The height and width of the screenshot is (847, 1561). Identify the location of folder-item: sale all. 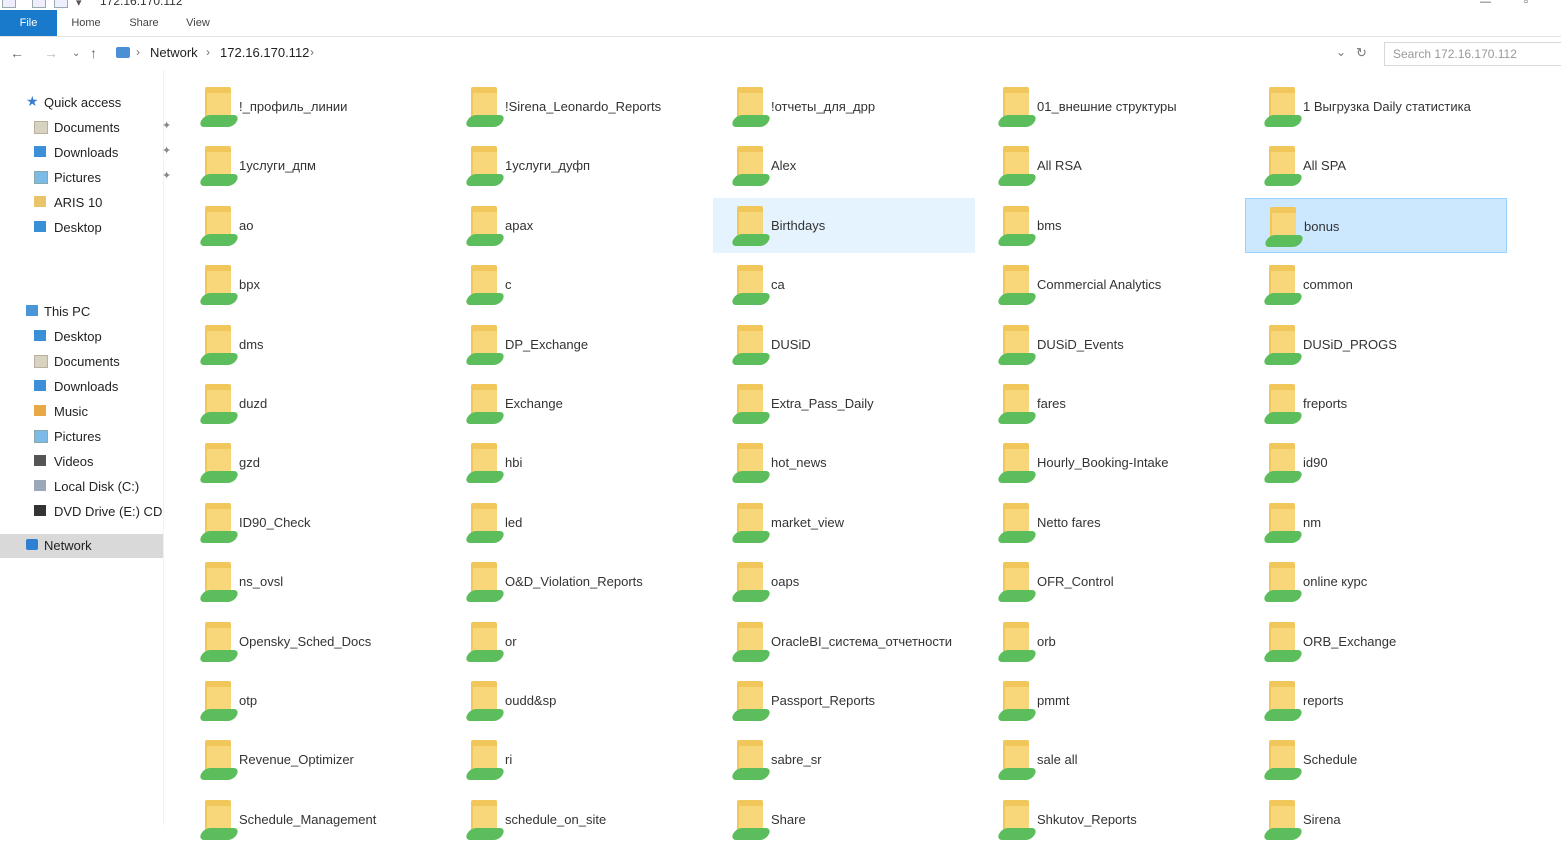
(1110, 759).